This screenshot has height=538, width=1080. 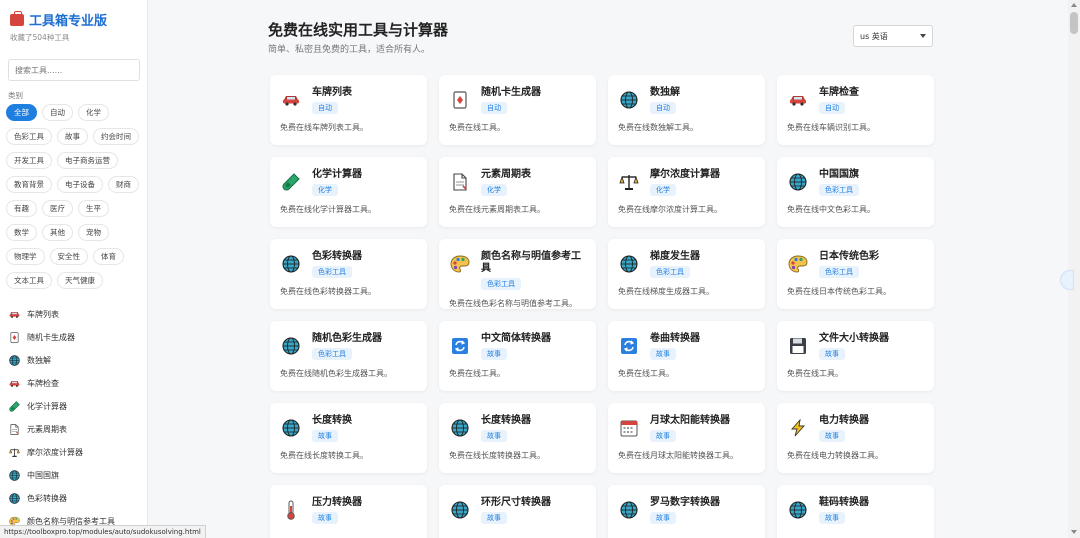 I want to click on scroll-up-icon, so click(x=1074, y=5).